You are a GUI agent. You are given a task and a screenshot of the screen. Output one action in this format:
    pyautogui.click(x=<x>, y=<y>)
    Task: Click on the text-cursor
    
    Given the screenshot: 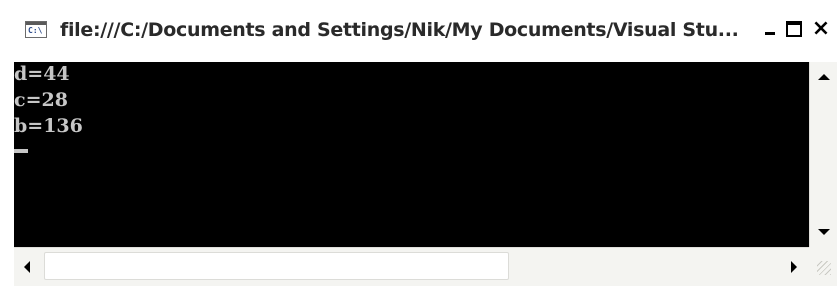 What is the action you would take?
    pyautogui.click(x=21, y=151)
    